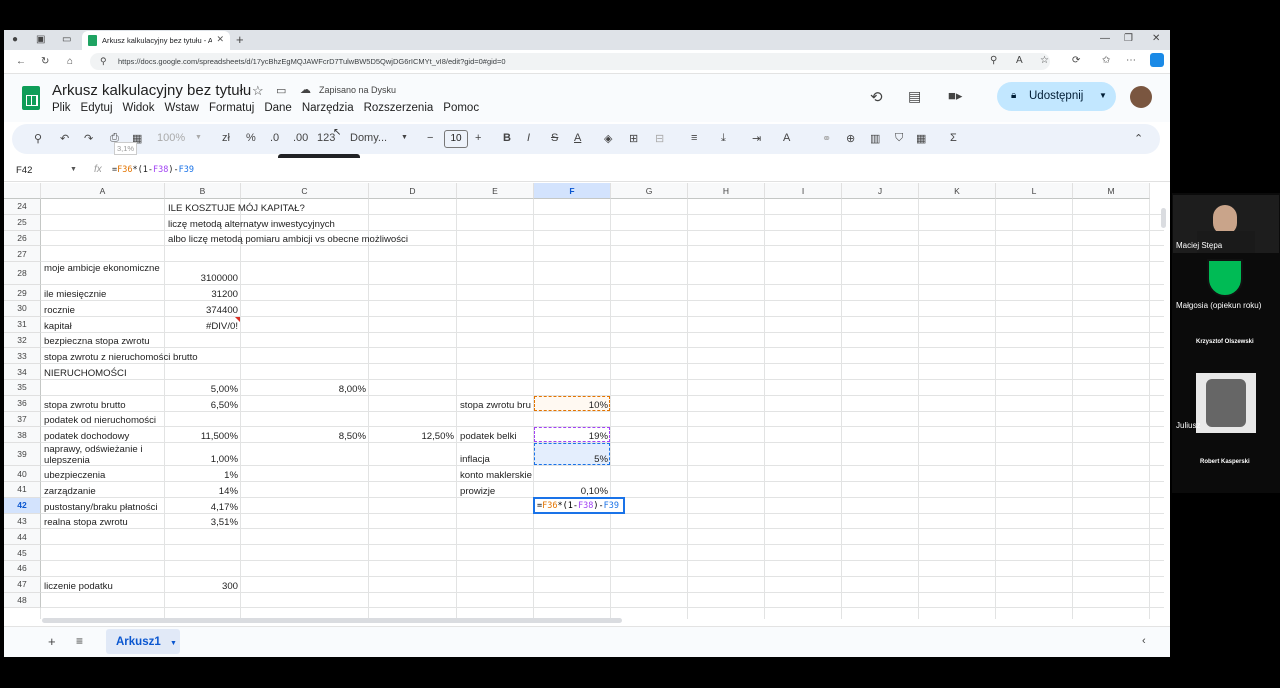  I want to click on cell-a43: realna stopa zwrotu, so click(86, 522).